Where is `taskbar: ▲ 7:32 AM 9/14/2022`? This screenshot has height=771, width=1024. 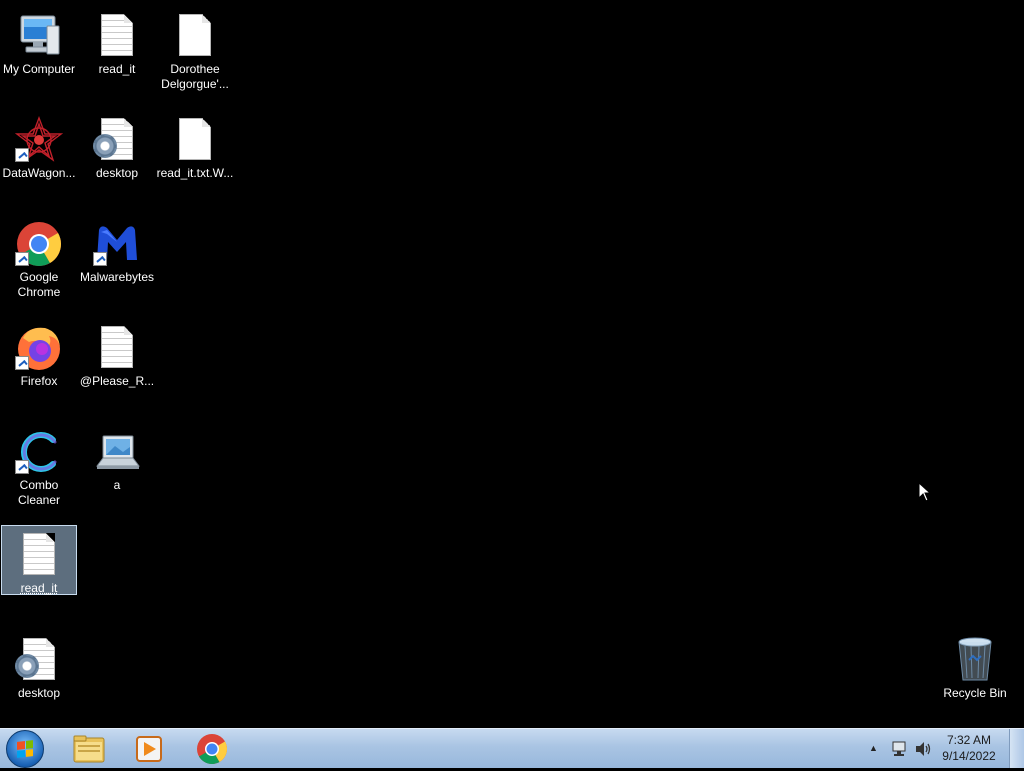
taskbar: ▲ 7:32 AM 9/14/2022 is located at coordinates (512, 748).